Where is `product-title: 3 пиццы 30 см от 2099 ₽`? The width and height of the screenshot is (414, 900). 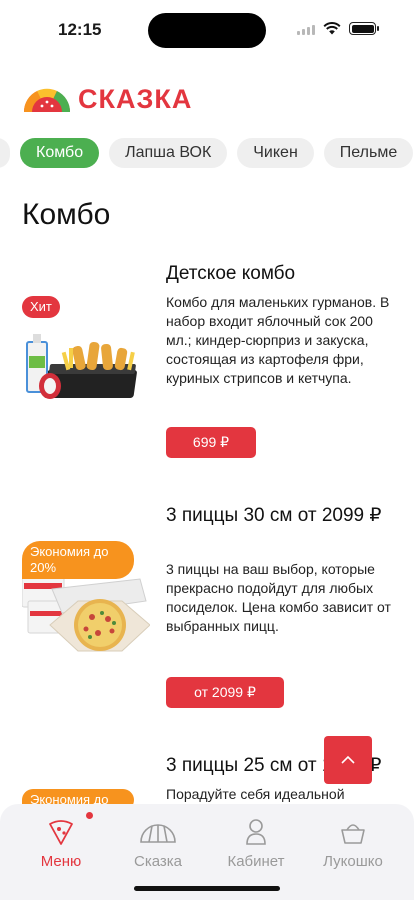 product-title: 3 пиццы 30 см от 2099 ₽ is located at coordinates (278, 515).